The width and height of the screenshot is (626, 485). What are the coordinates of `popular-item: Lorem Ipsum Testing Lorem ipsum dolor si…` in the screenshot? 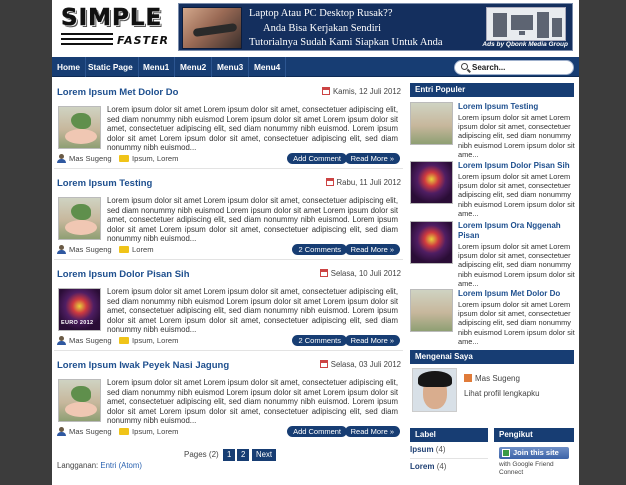 It's located at (493, 131).